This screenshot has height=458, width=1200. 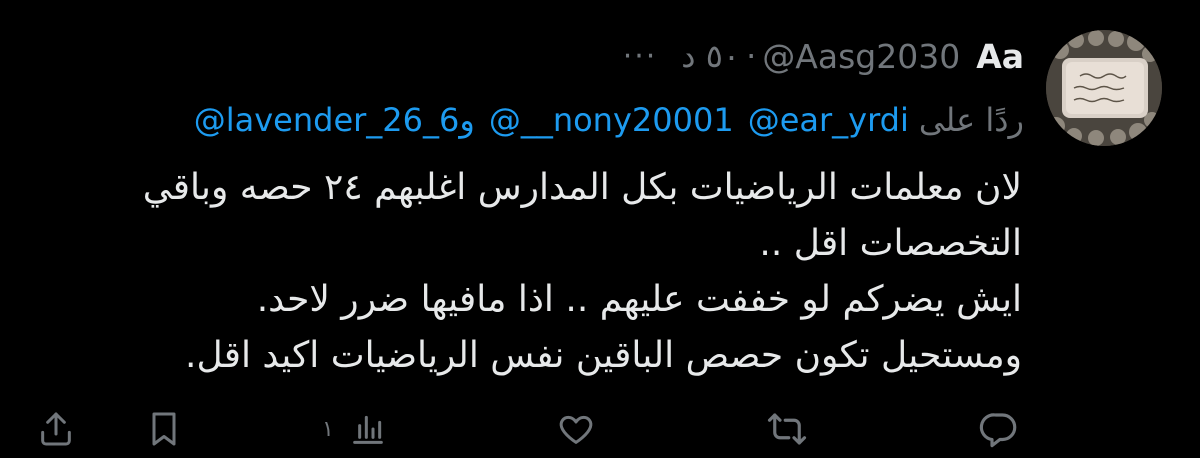 I want to click on bookmark-icon, so click(x=164, y=429).